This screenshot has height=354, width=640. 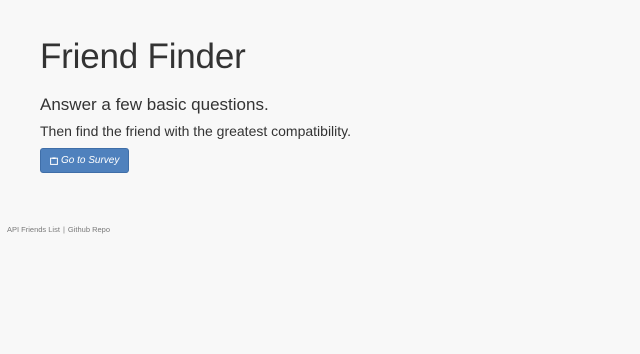 I want to click on footer: API Friends List | Github Repo, so click(x=58, y=229).